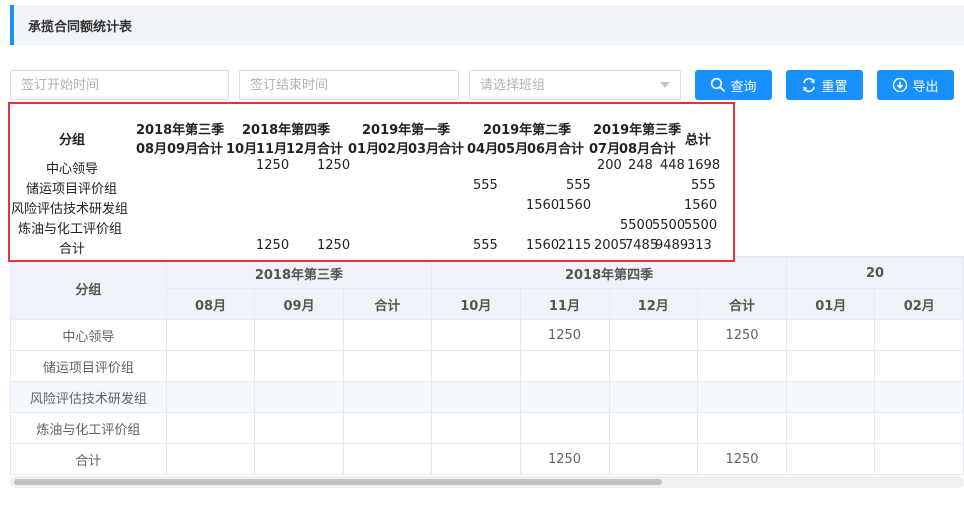 The image size is (964, 507). What do you see at coordinates (88, 397) in the screenshot?
I see `row-label: 风险评估技术研发组` at bounding box center [88, 397].